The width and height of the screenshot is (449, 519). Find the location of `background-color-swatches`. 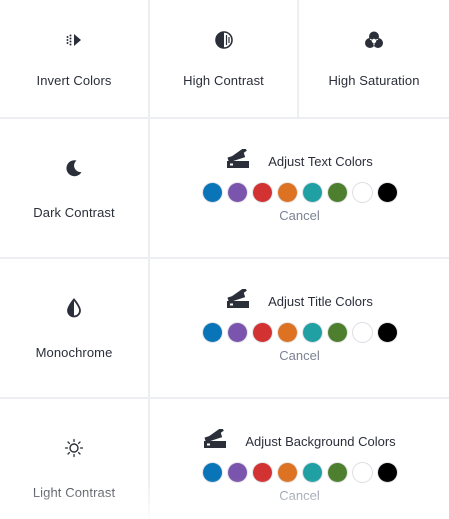

background-color-swatches is located at coordinates (299, 472).